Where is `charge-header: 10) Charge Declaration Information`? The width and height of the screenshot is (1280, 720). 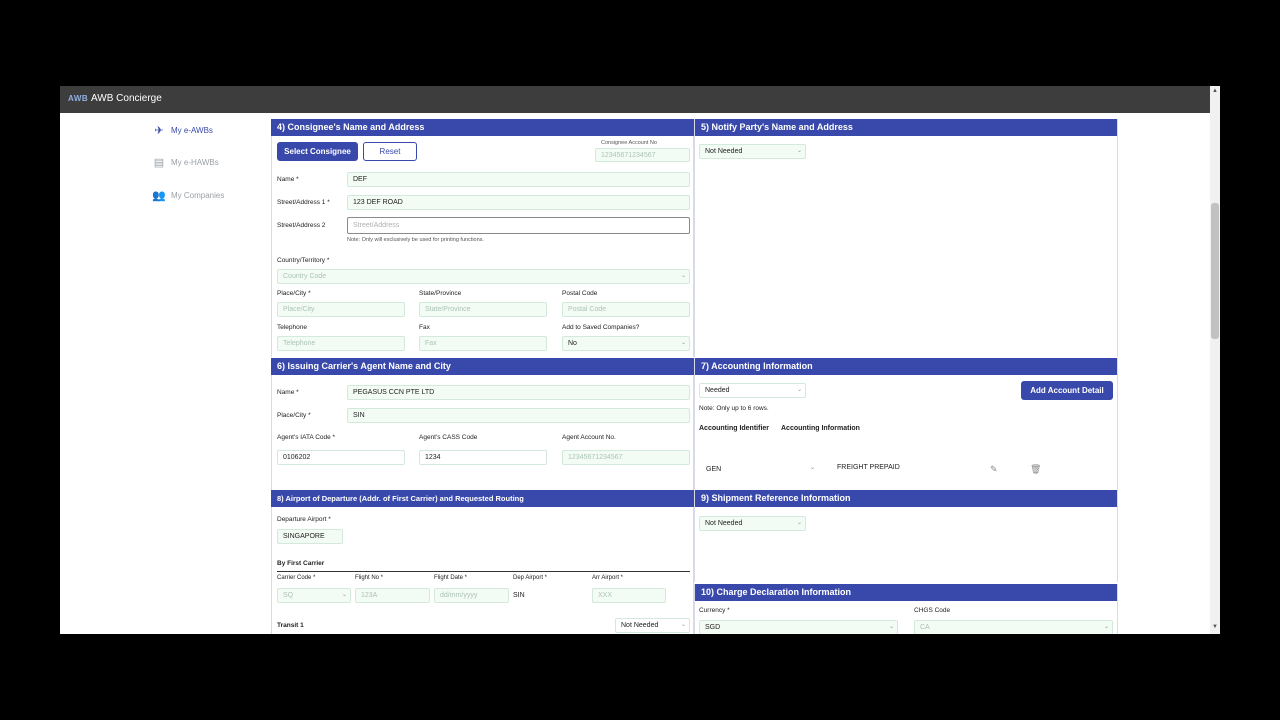
charge-header: 10) Charge Declaration Information is located at coordinates (906, 592).